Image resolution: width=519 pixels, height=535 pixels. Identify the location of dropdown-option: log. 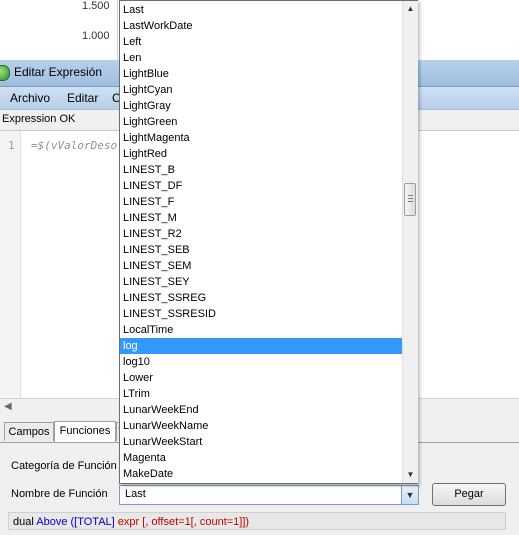
(261, 346).